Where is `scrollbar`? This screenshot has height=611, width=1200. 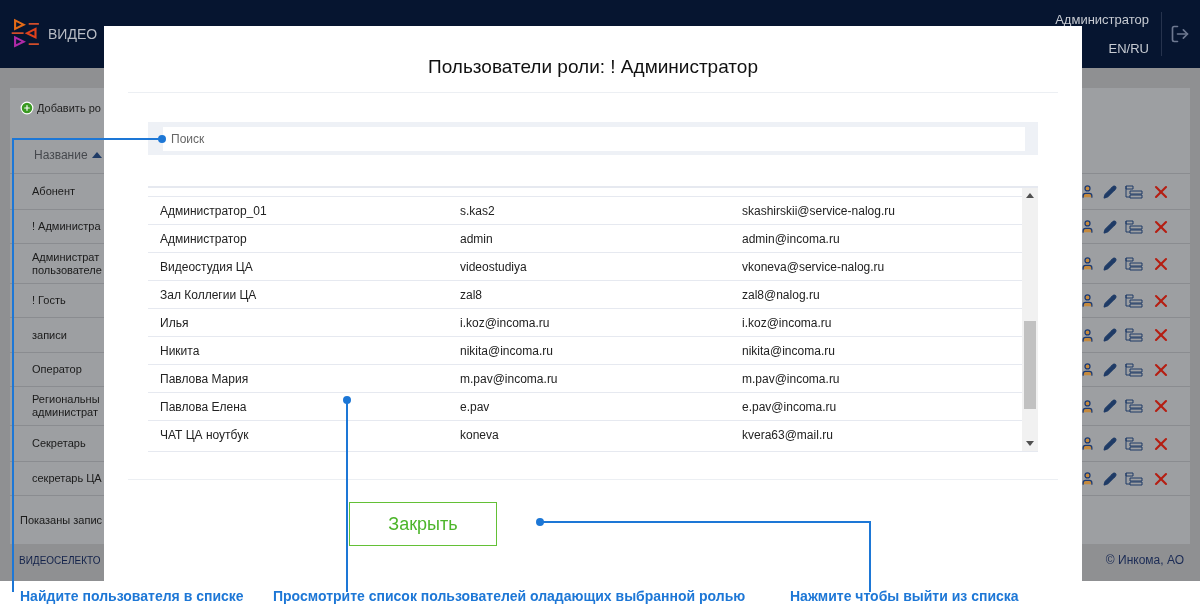 scrollbar is located at coordinates (1030, 319).